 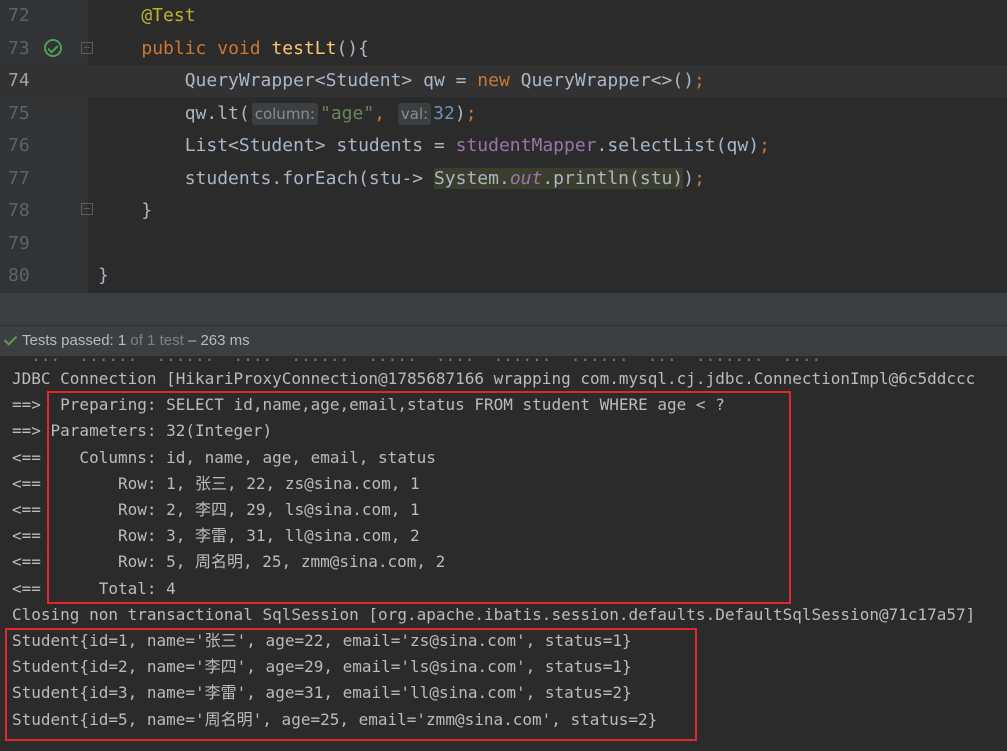 What do you see at coordinates (19, 275) in the screenshot?
I see `line-number: 80` at bounding box center [19, 275].